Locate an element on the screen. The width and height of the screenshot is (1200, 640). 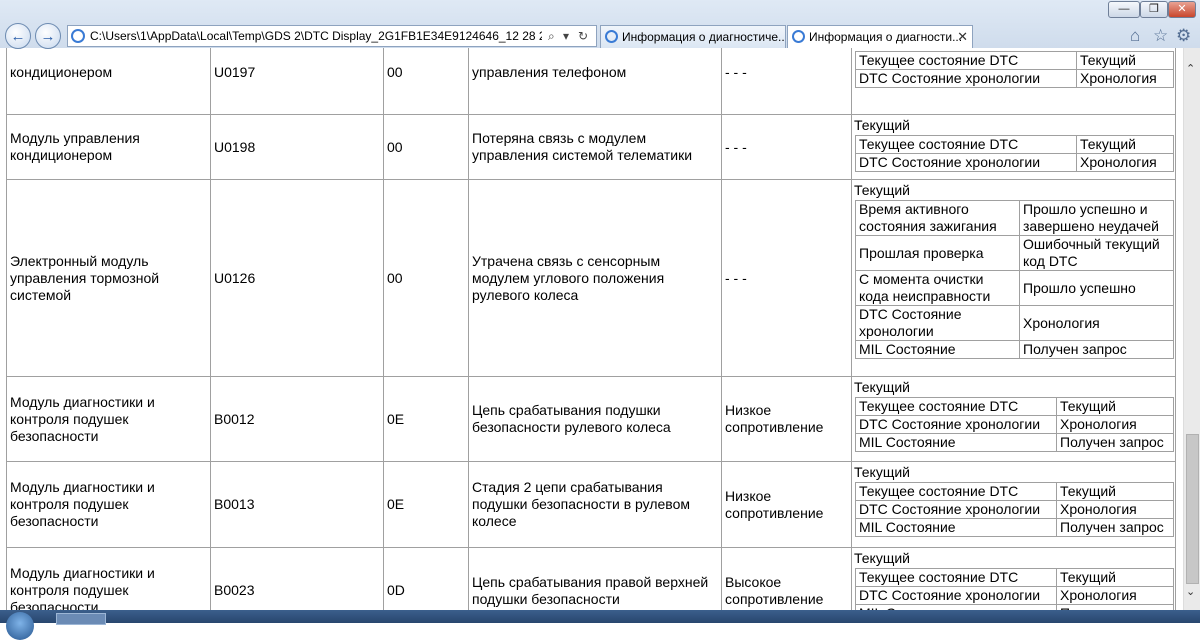
gear-icon: ⚙ is located at coordinates (1183, 36).